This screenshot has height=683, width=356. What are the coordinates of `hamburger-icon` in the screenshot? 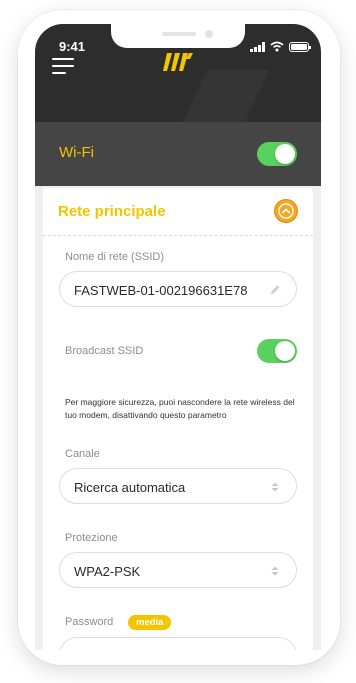 It's located at (63, 66).